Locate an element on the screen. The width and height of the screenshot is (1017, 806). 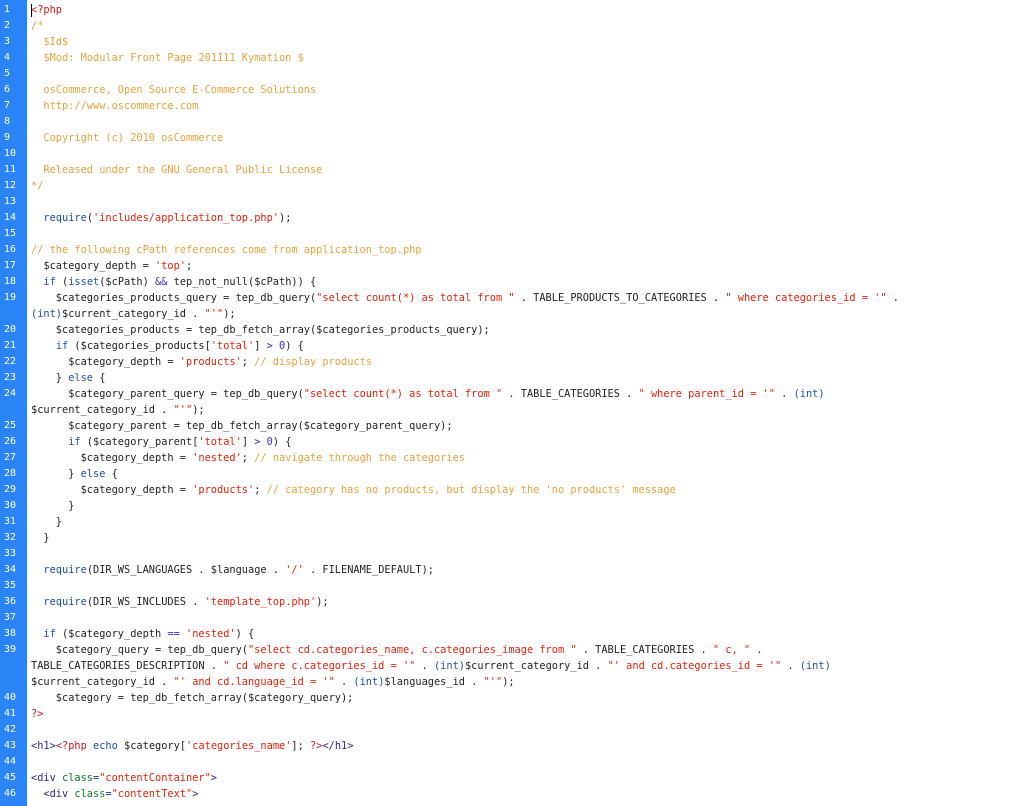
code-text: } else { is located at coordinates (524, 474).